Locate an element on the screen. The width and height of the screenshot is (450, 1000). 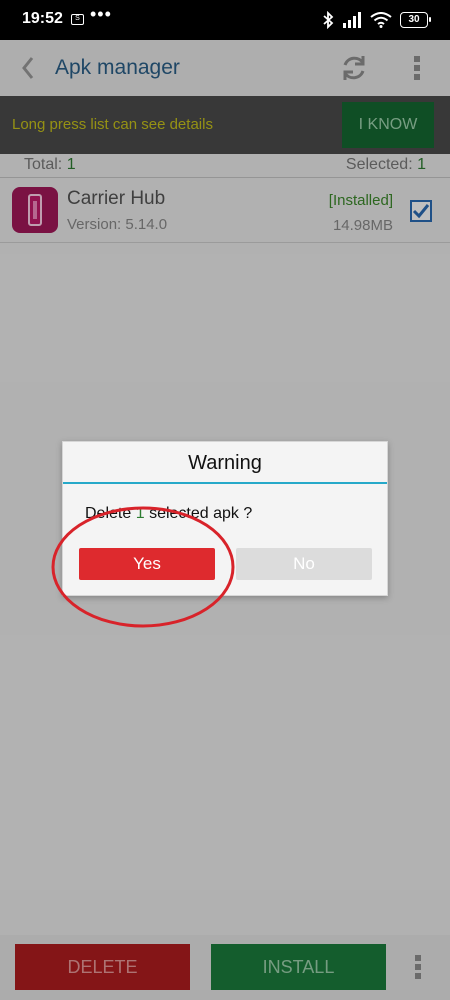
status-icons: 30 is located at coordinates (376, 20).